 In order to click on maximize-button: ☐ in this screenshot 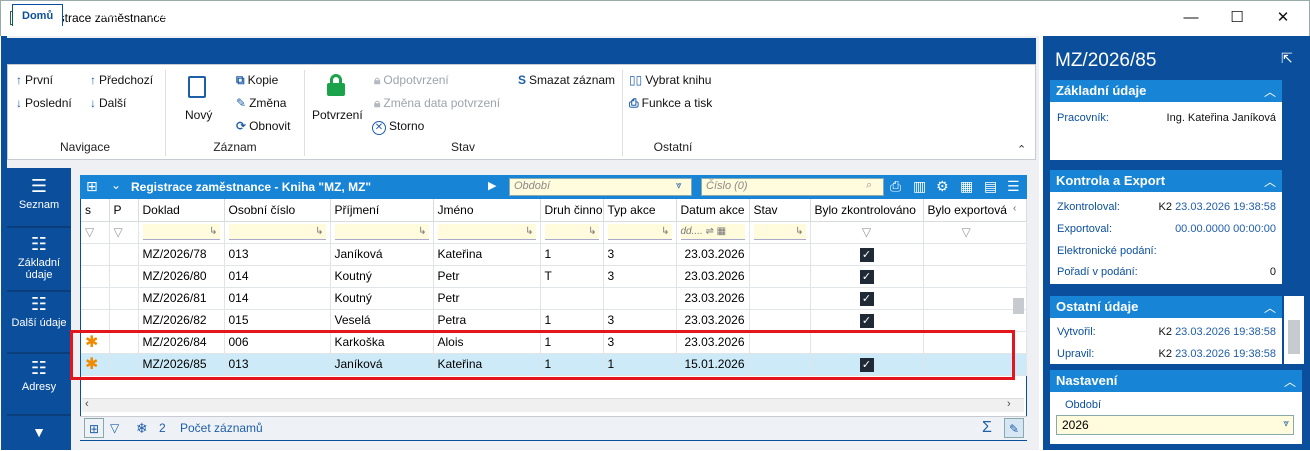, I will do `click(1237, 18)`.